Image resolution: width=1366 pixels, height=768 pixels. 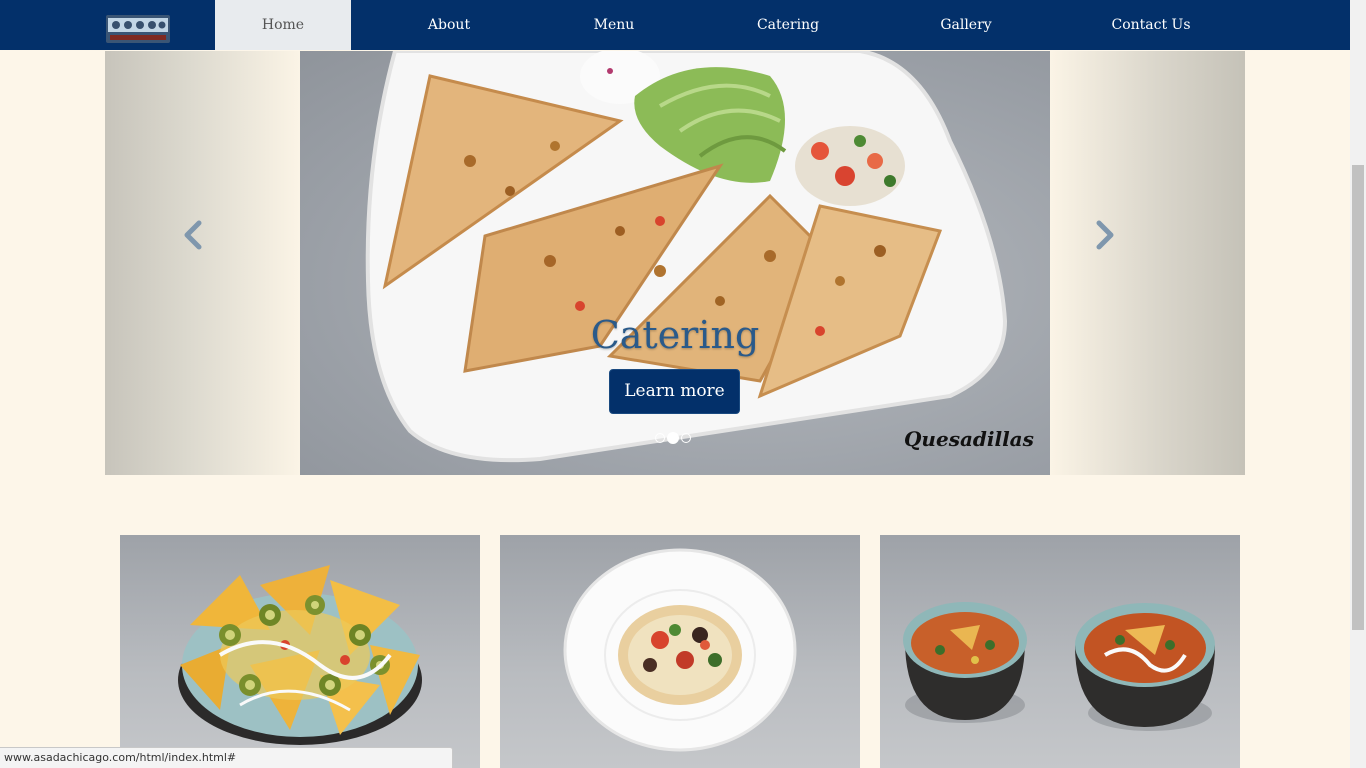 I want to click on carousel-right-panel, so click(x=1147, y=263).